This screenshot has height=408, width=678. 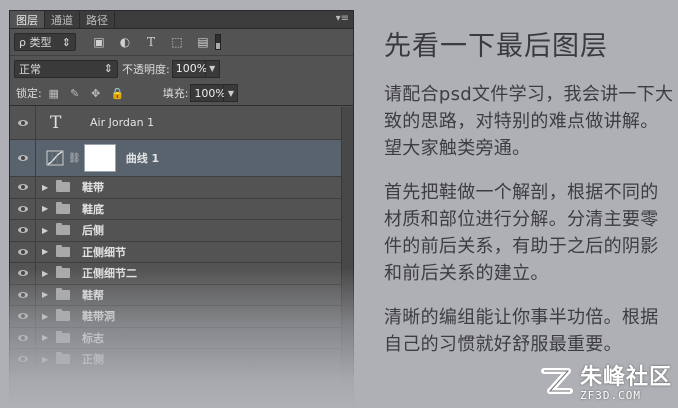 I want to click on lock-all-icon: 🔒, so click(x=118, y=93).